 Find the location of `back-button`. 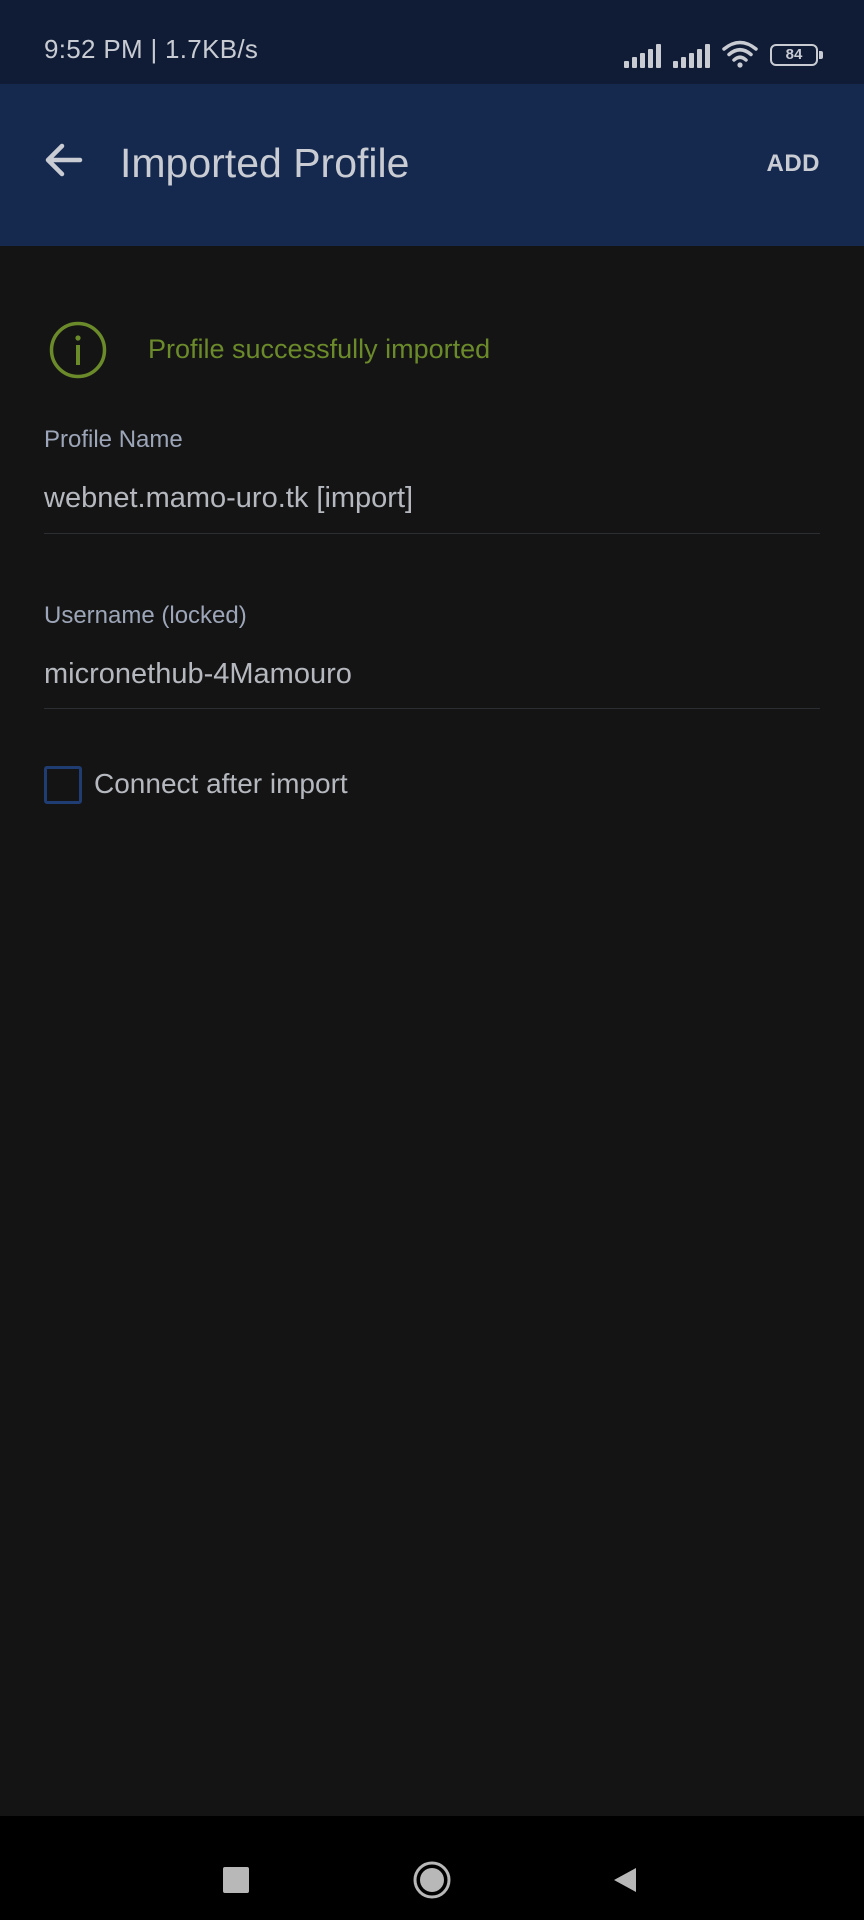

back-button is located at coordinates (64, 160).